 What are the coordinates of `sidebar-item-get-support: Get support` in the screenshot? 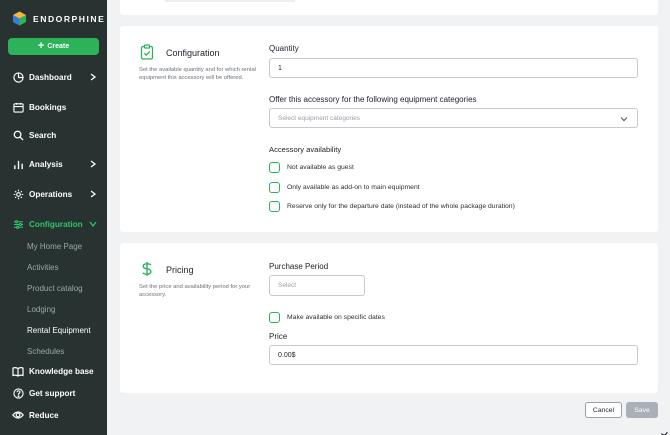 It's located at (53, 393).